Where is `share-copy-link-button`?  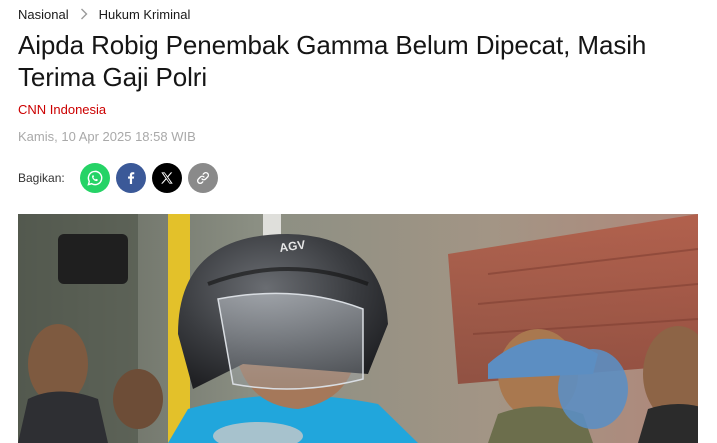 share-copy-link-button is located at coordinates (202, 178).